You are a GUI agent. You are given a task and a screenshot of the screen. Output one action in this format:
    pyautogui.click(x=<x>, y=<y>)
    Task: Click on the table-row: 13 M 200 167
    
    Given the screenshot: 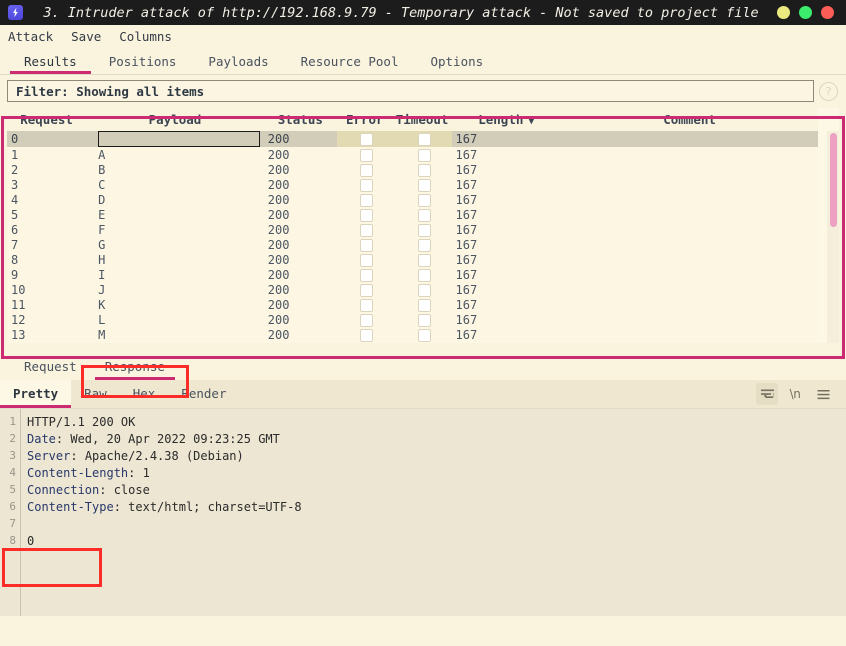 What is the action you would take?
    pyautogui.click(x=412, y=334)
    